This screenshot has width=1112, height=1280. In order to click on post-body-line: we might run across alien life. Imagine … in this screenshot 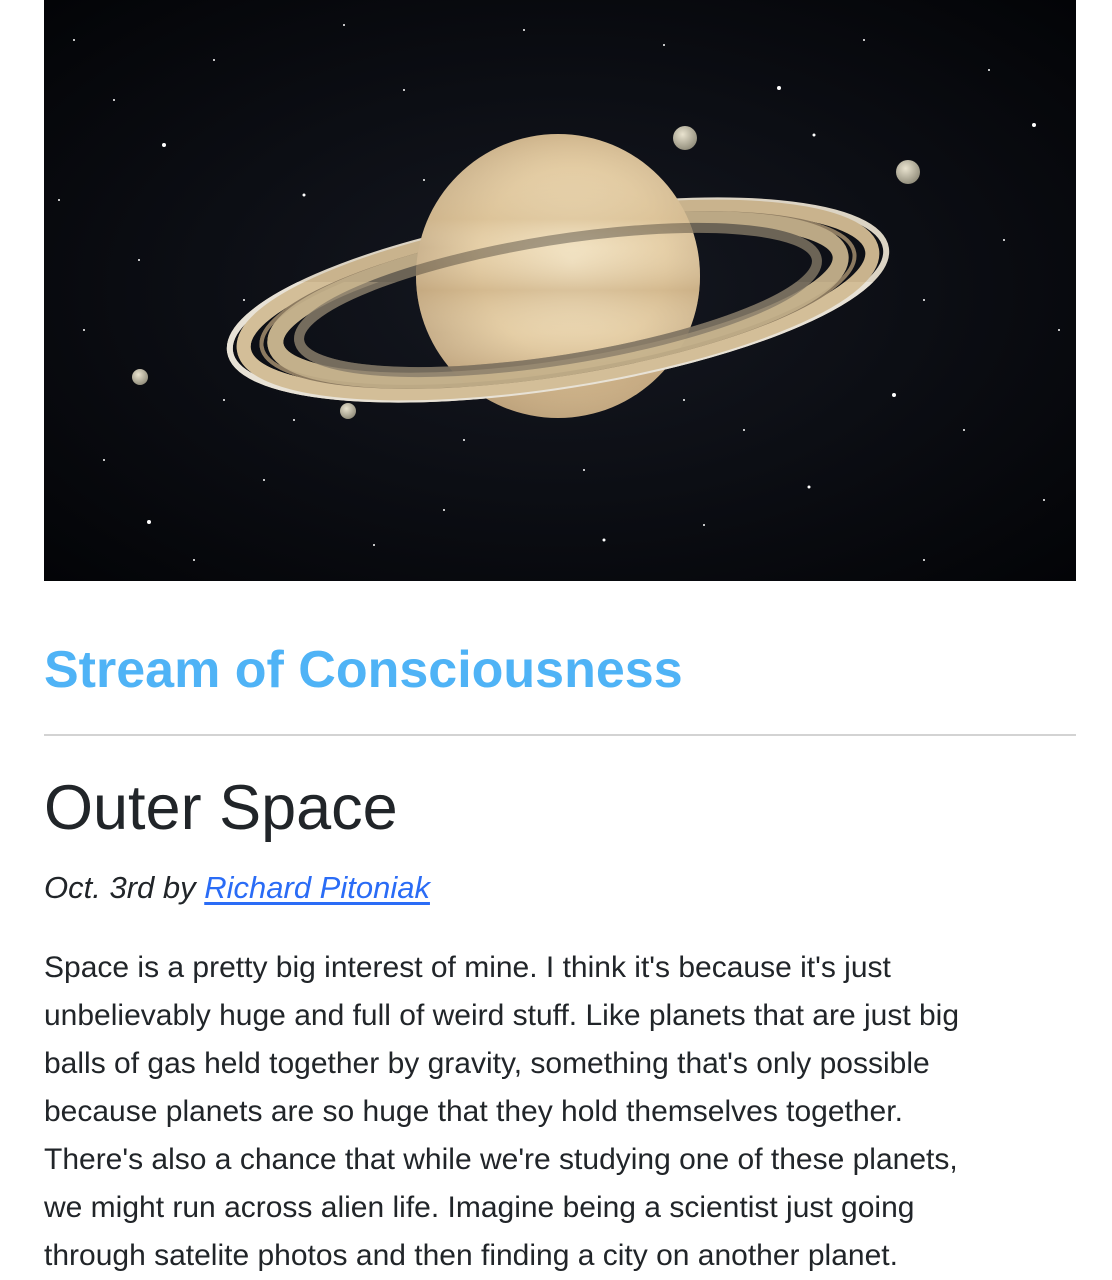, I will do `click(479, 1207)`.